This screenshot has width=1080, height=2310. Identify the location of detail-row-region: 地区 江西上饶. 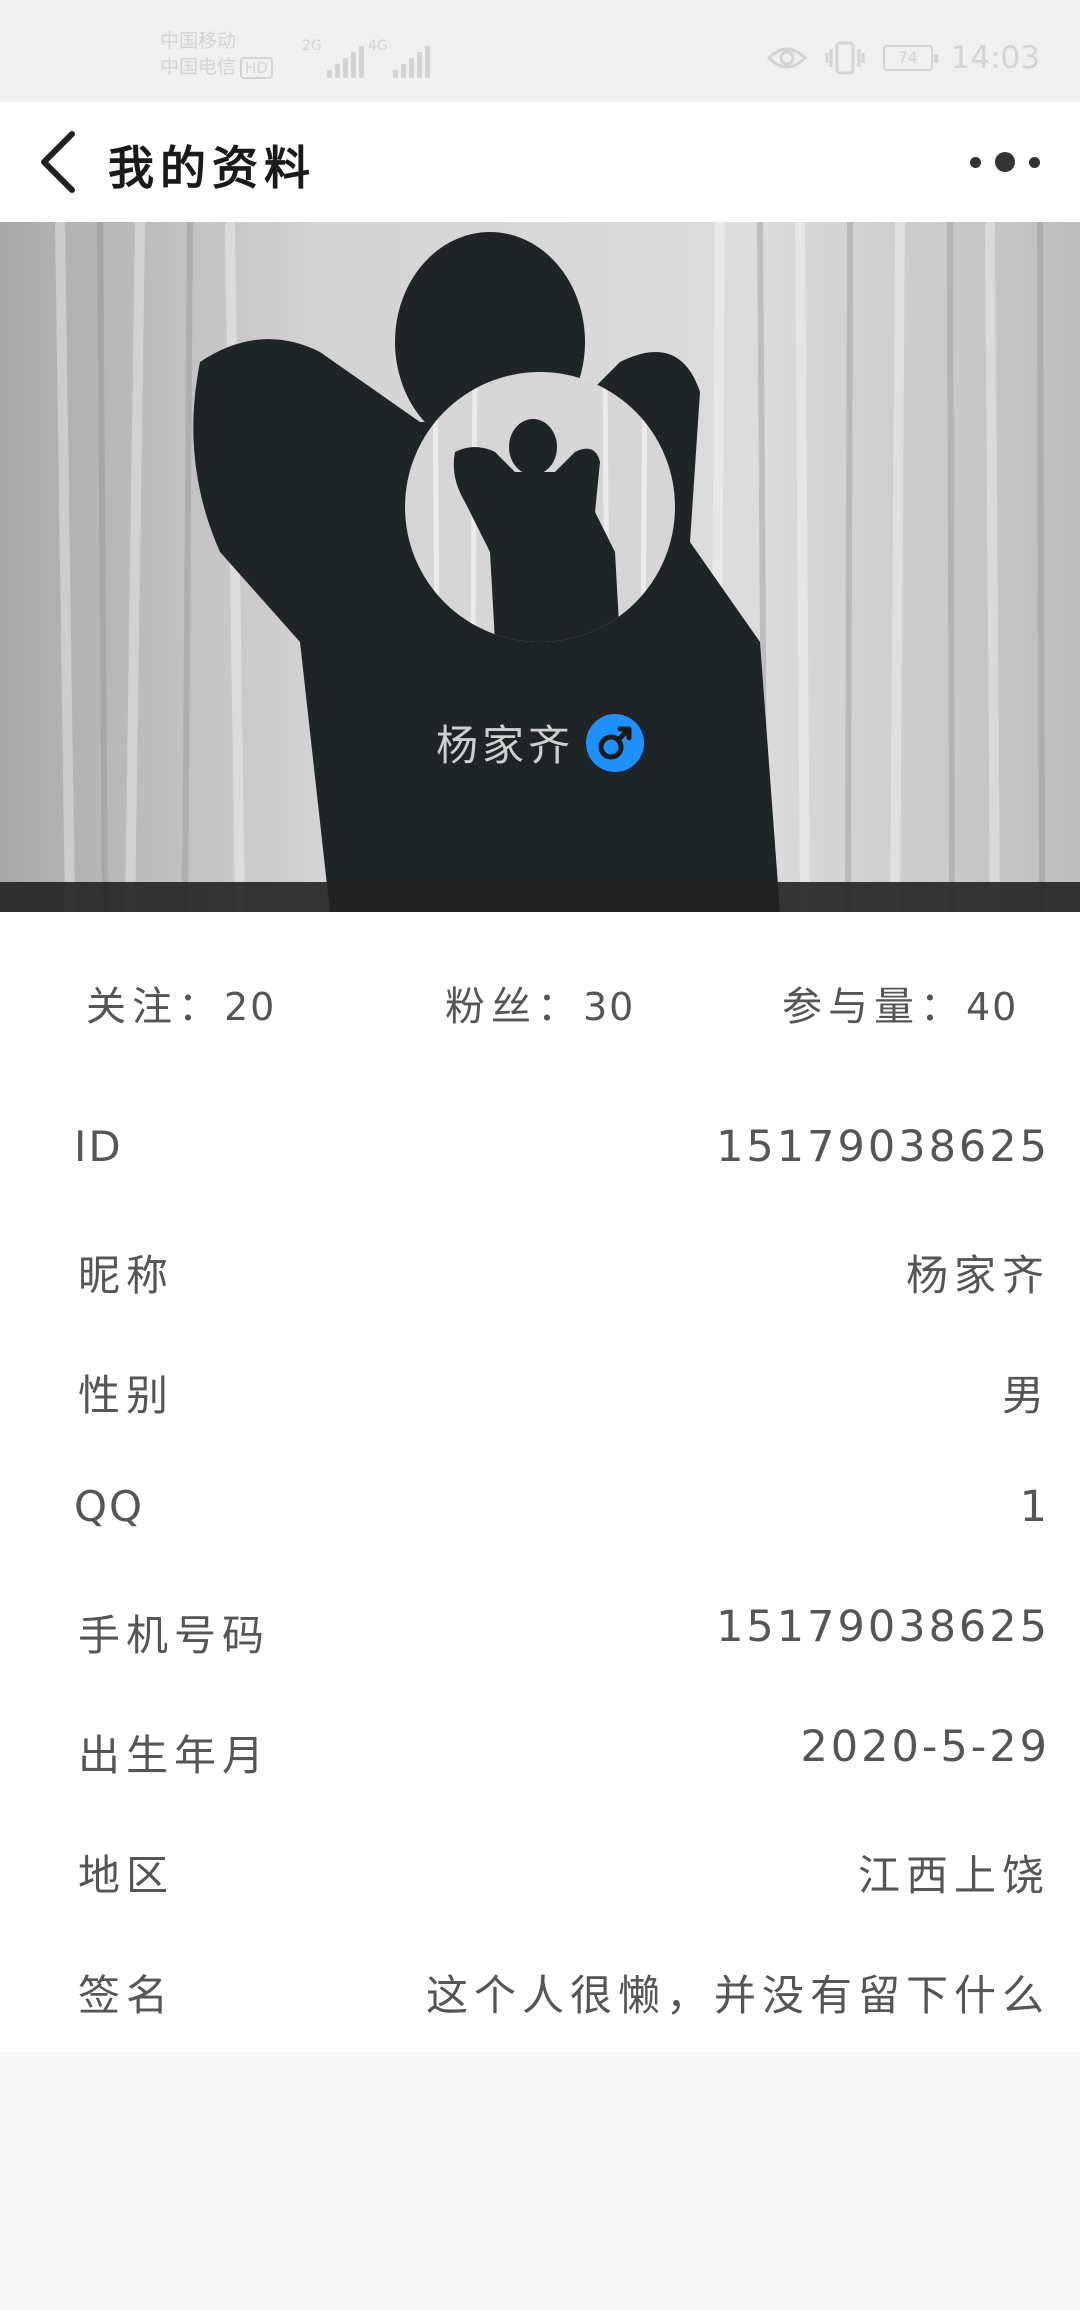
(540, 1872).